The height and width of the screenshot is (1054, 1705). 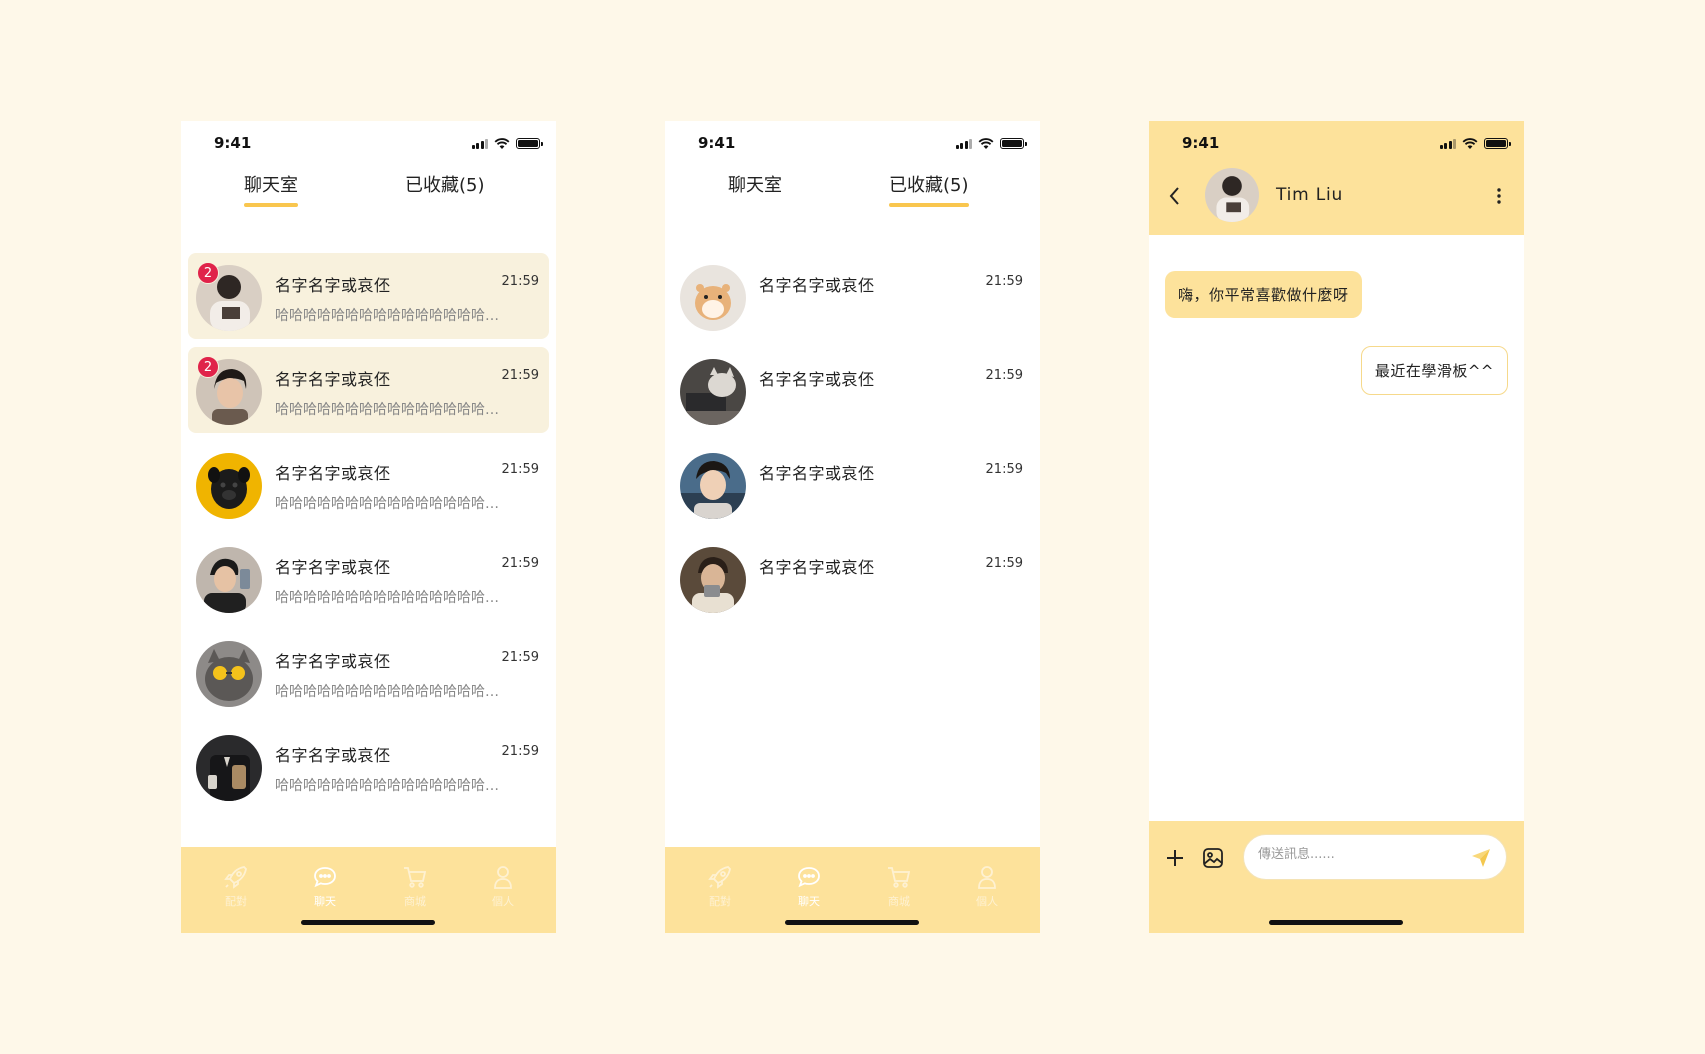 What do you see at coordinates (987, 901) in the screenshot?
I see `nav-profile-label: 個人` at bounding box center [987, 901].